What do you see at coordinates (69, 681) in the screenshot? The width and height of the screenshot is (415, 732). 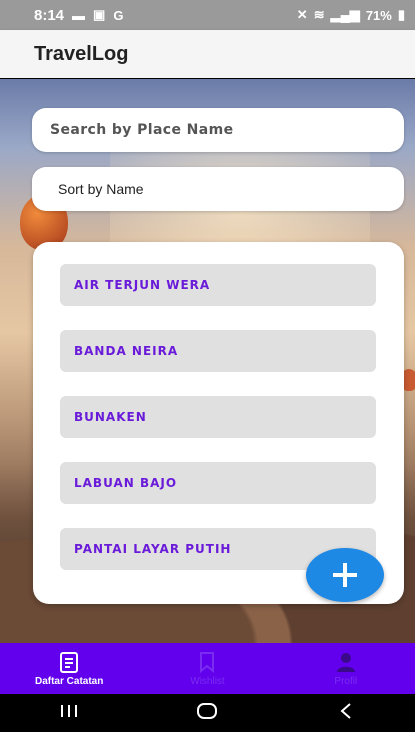 I see `nav-label: Daftar Catatan` at bounding box center [69, 681].